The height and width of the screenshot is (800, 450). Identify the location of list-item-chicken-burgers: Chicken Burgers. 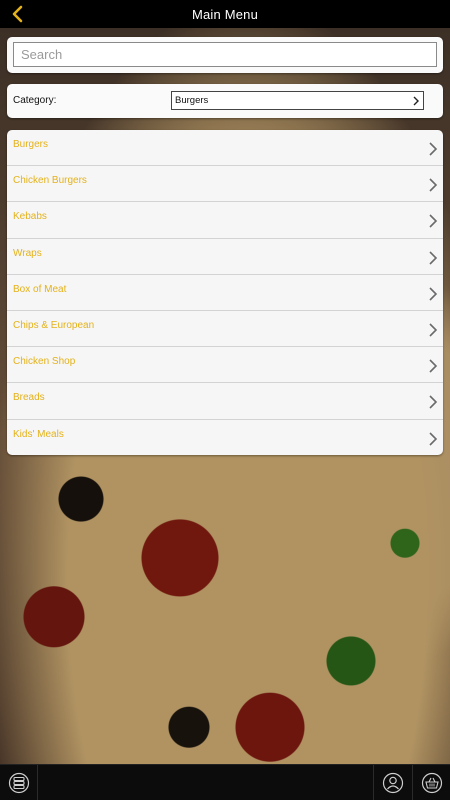
(225, 184).